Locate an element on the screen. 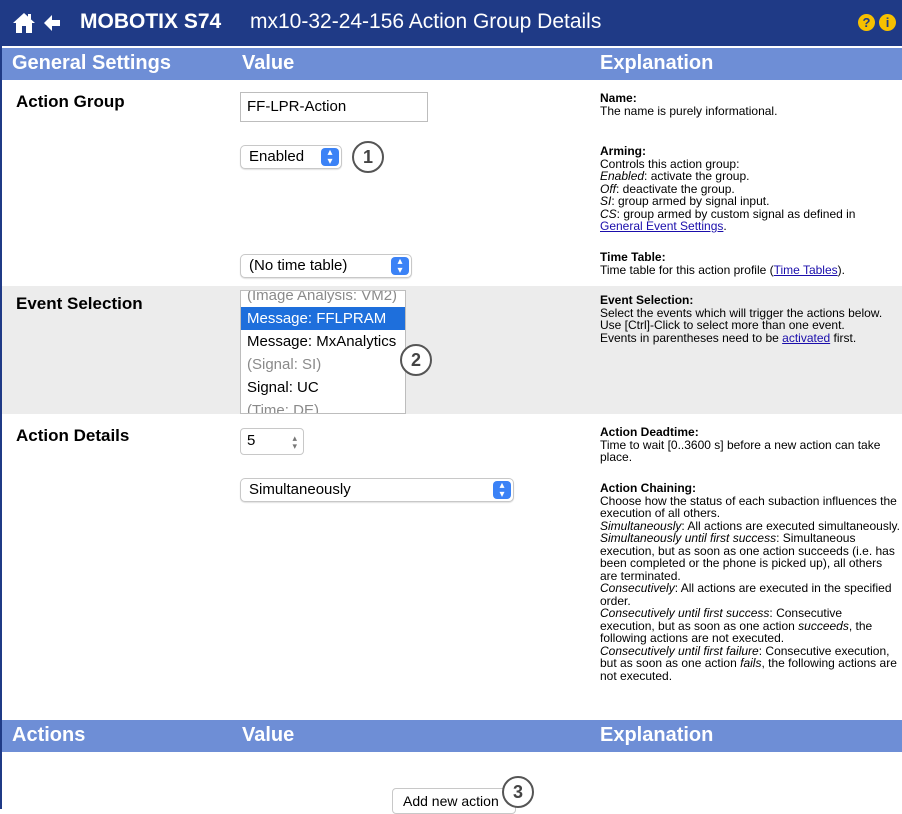 The height and width of the screenshot is (814, 902). help-icon: ? is located at coordinates (866, 22).